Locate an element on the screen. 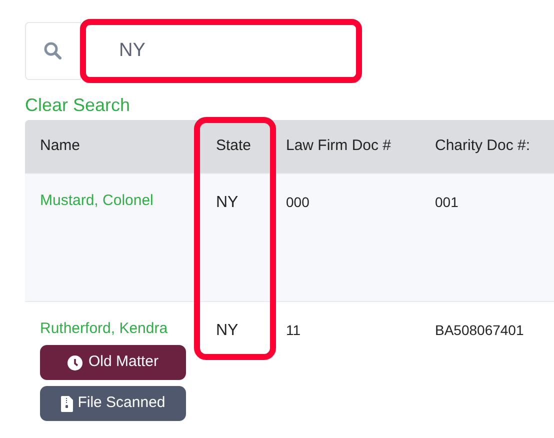  doc-number-cell: BA508067401 is located at coordinates (479, 330).